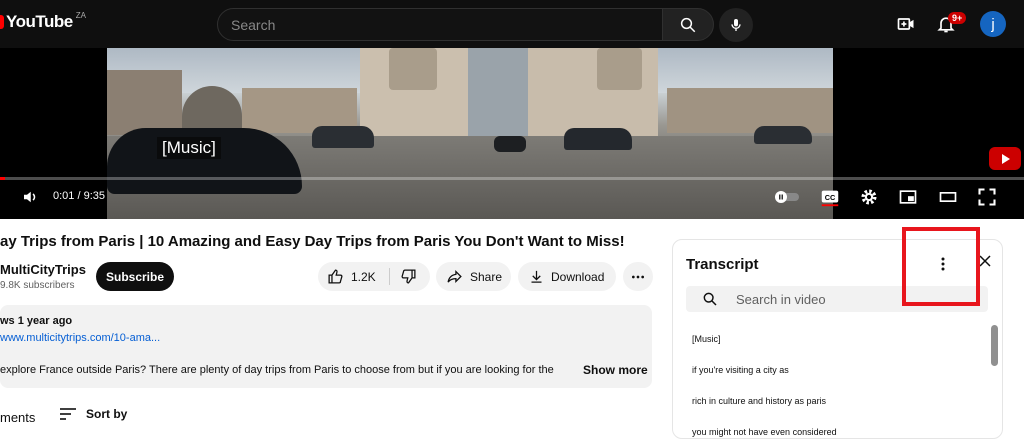 The height and width of the screenshot is (439, 1024). What do you see at coordinates (498, 93) in the screenshot?
I see `scene-arch-opening` at bounding box center [498, 93].